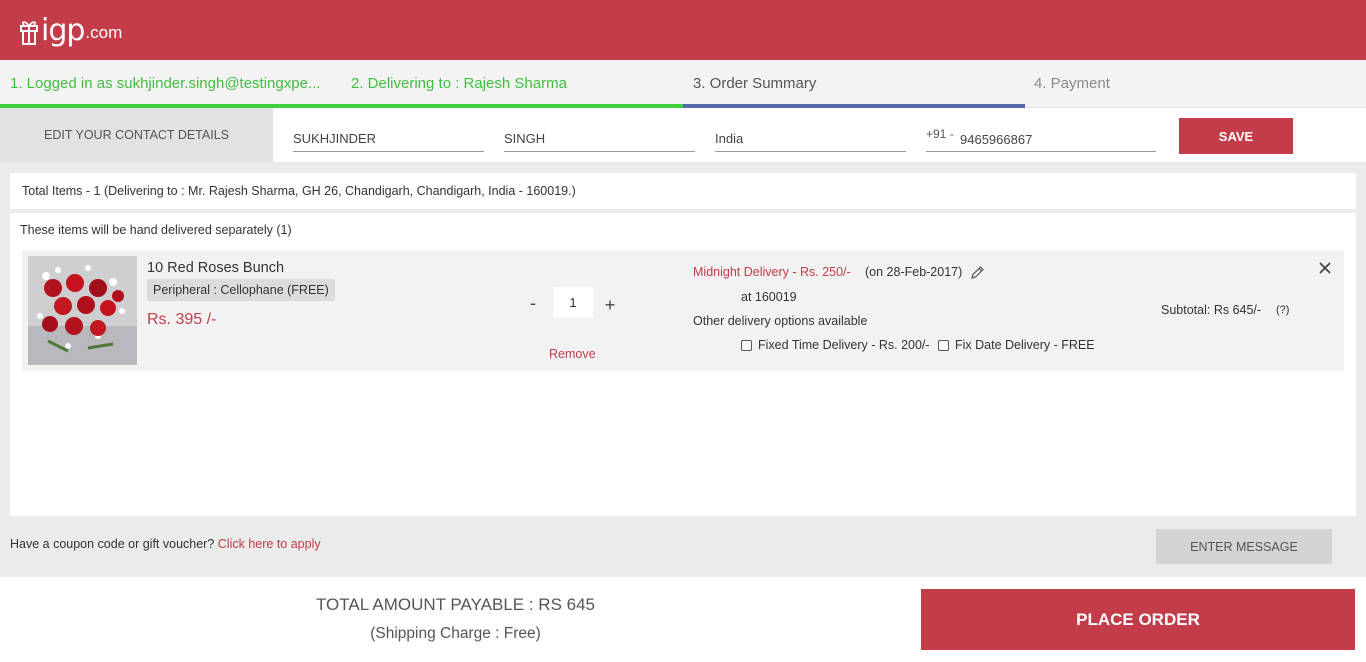 This screenshot has height=662, width=1366. Describe the element at coordinates (1025, 345) in the screenshot. I see `fix-date-delivery-label: Fix Date Delivery - FREE` at that location.